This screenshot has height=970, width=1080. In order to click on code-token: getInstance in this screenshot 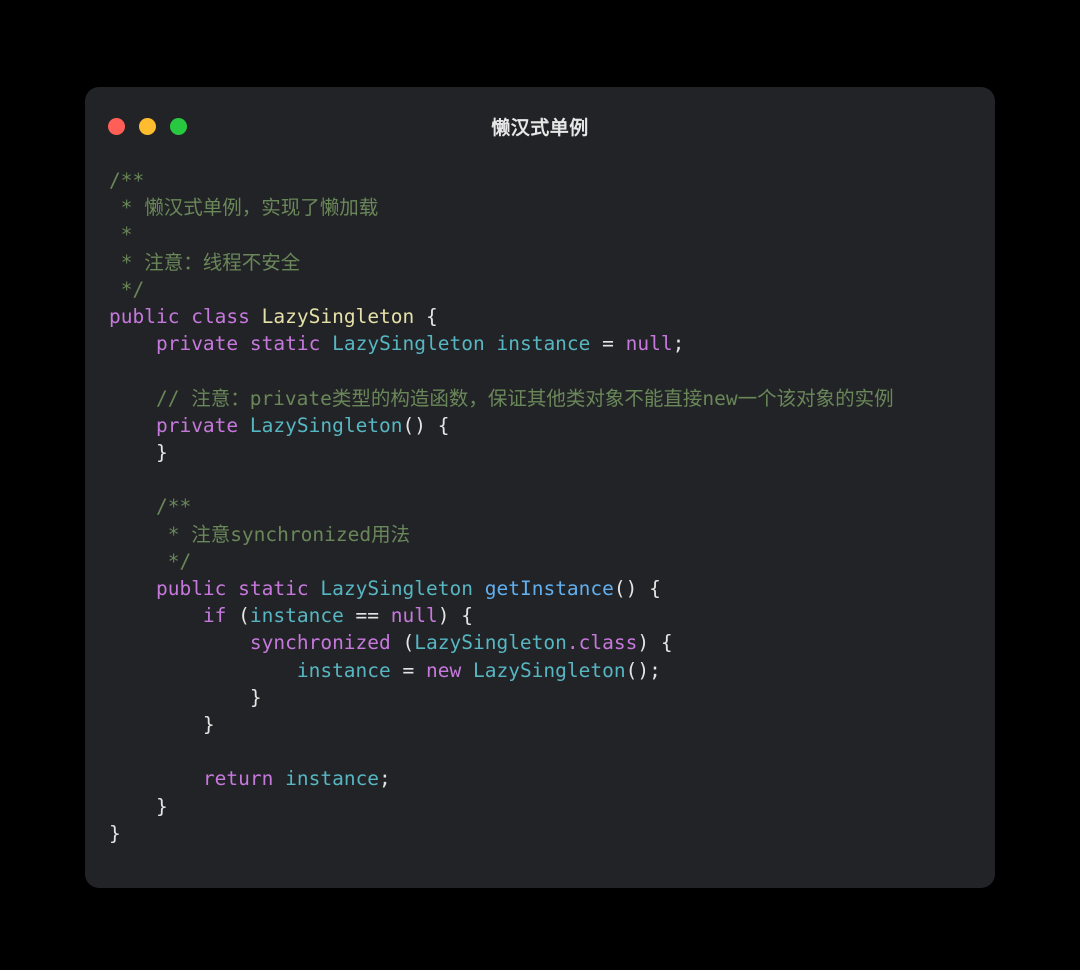, I will do `click(549, 589)`.